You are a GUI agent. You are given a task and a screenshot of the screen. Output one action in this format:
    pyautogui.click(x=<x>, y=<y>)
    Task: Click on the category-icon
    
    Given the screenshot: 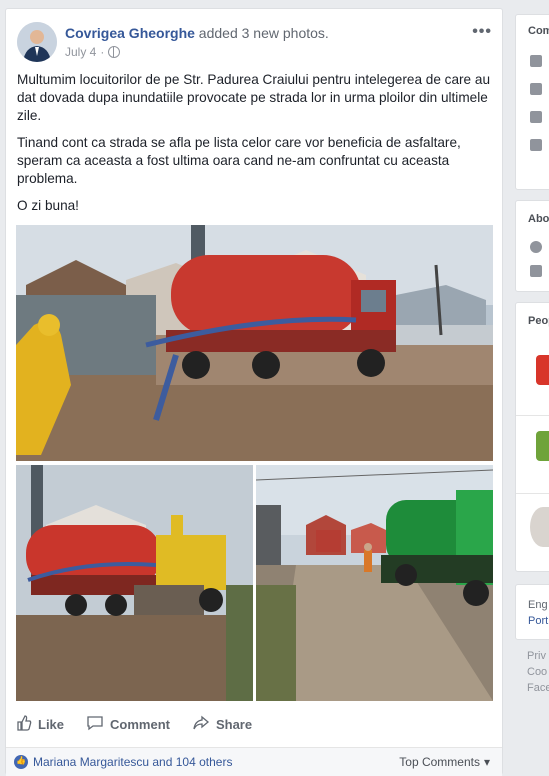 What is the action you would take?
    pyautogui.click(x=536, y=271)
    